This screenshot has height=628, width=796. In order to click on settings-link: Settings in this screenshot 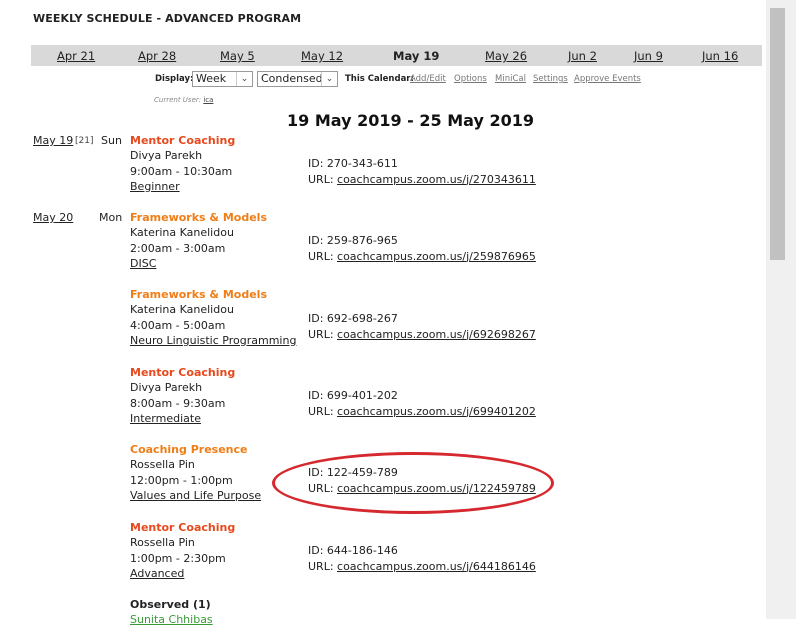, I will do `click(550, 79)`.